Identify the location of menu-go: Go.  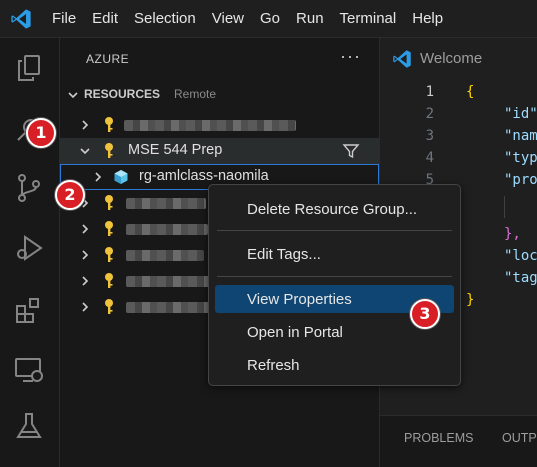
(270, 19).